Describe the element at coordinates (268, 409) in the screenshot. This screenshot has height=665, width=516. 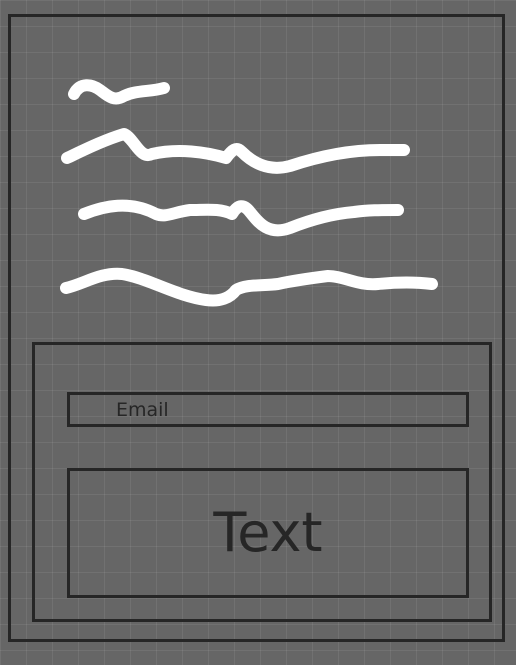
I see `email-input` at that location.